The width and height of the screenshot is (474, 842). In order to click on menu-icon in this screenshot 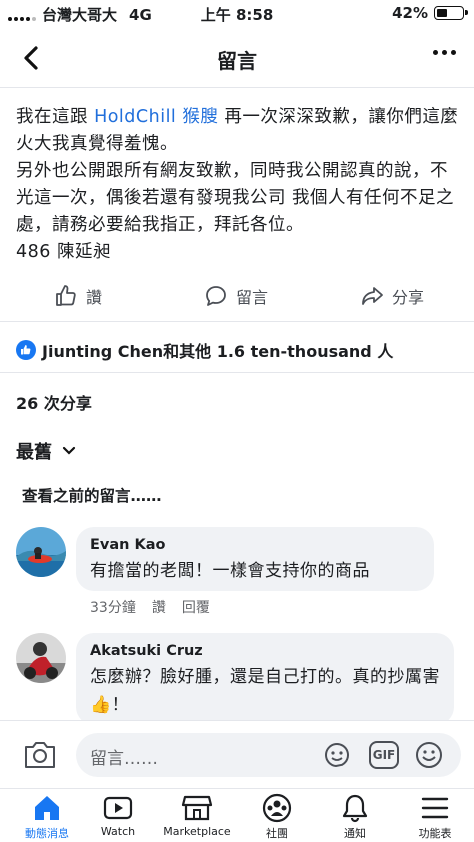, I will do `click(435, 808)`.